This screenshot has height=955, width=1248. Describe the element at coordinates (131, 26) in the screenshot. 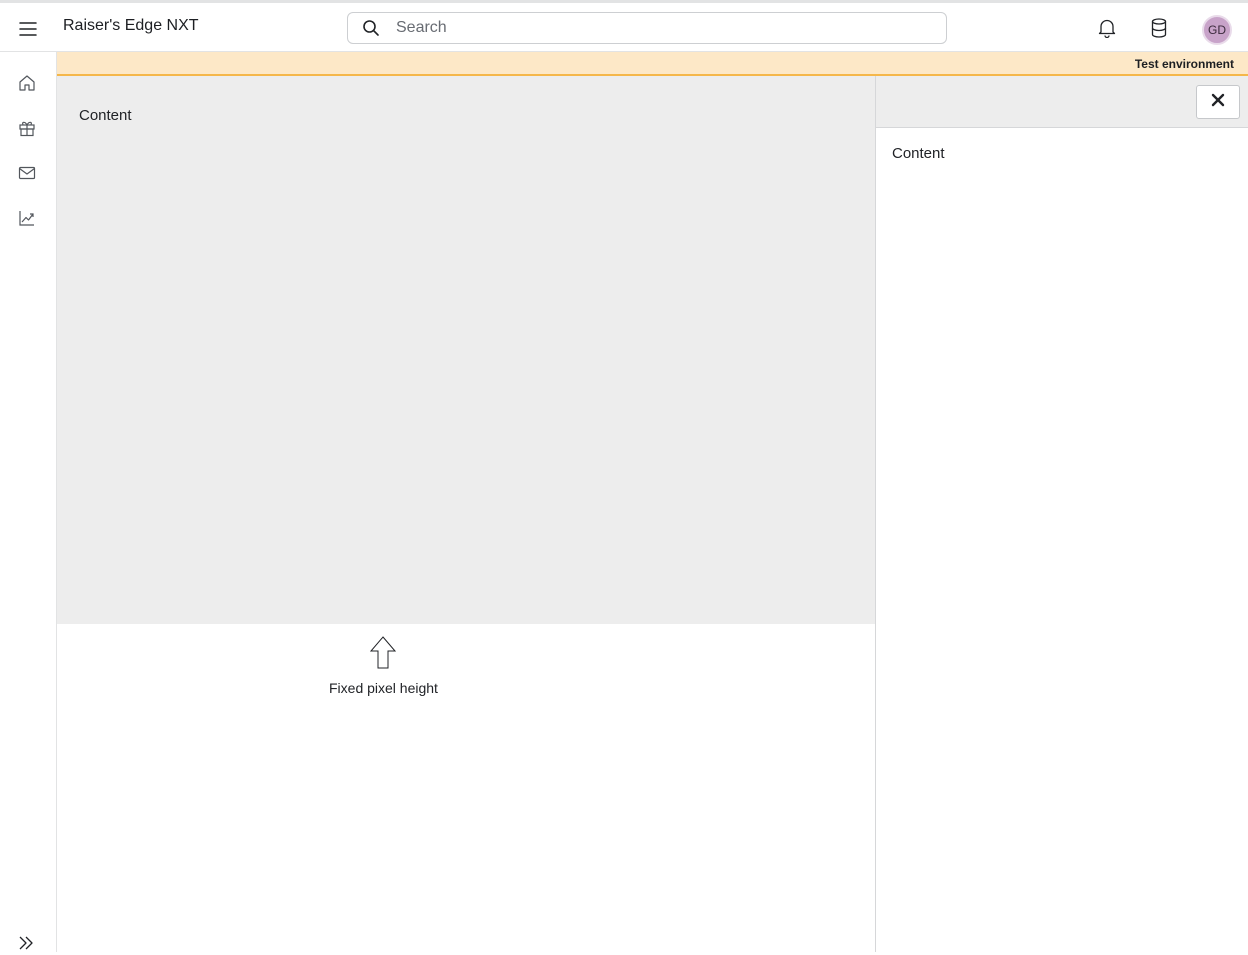

I see `app-title: Raiser's Edge NXT` at that location.